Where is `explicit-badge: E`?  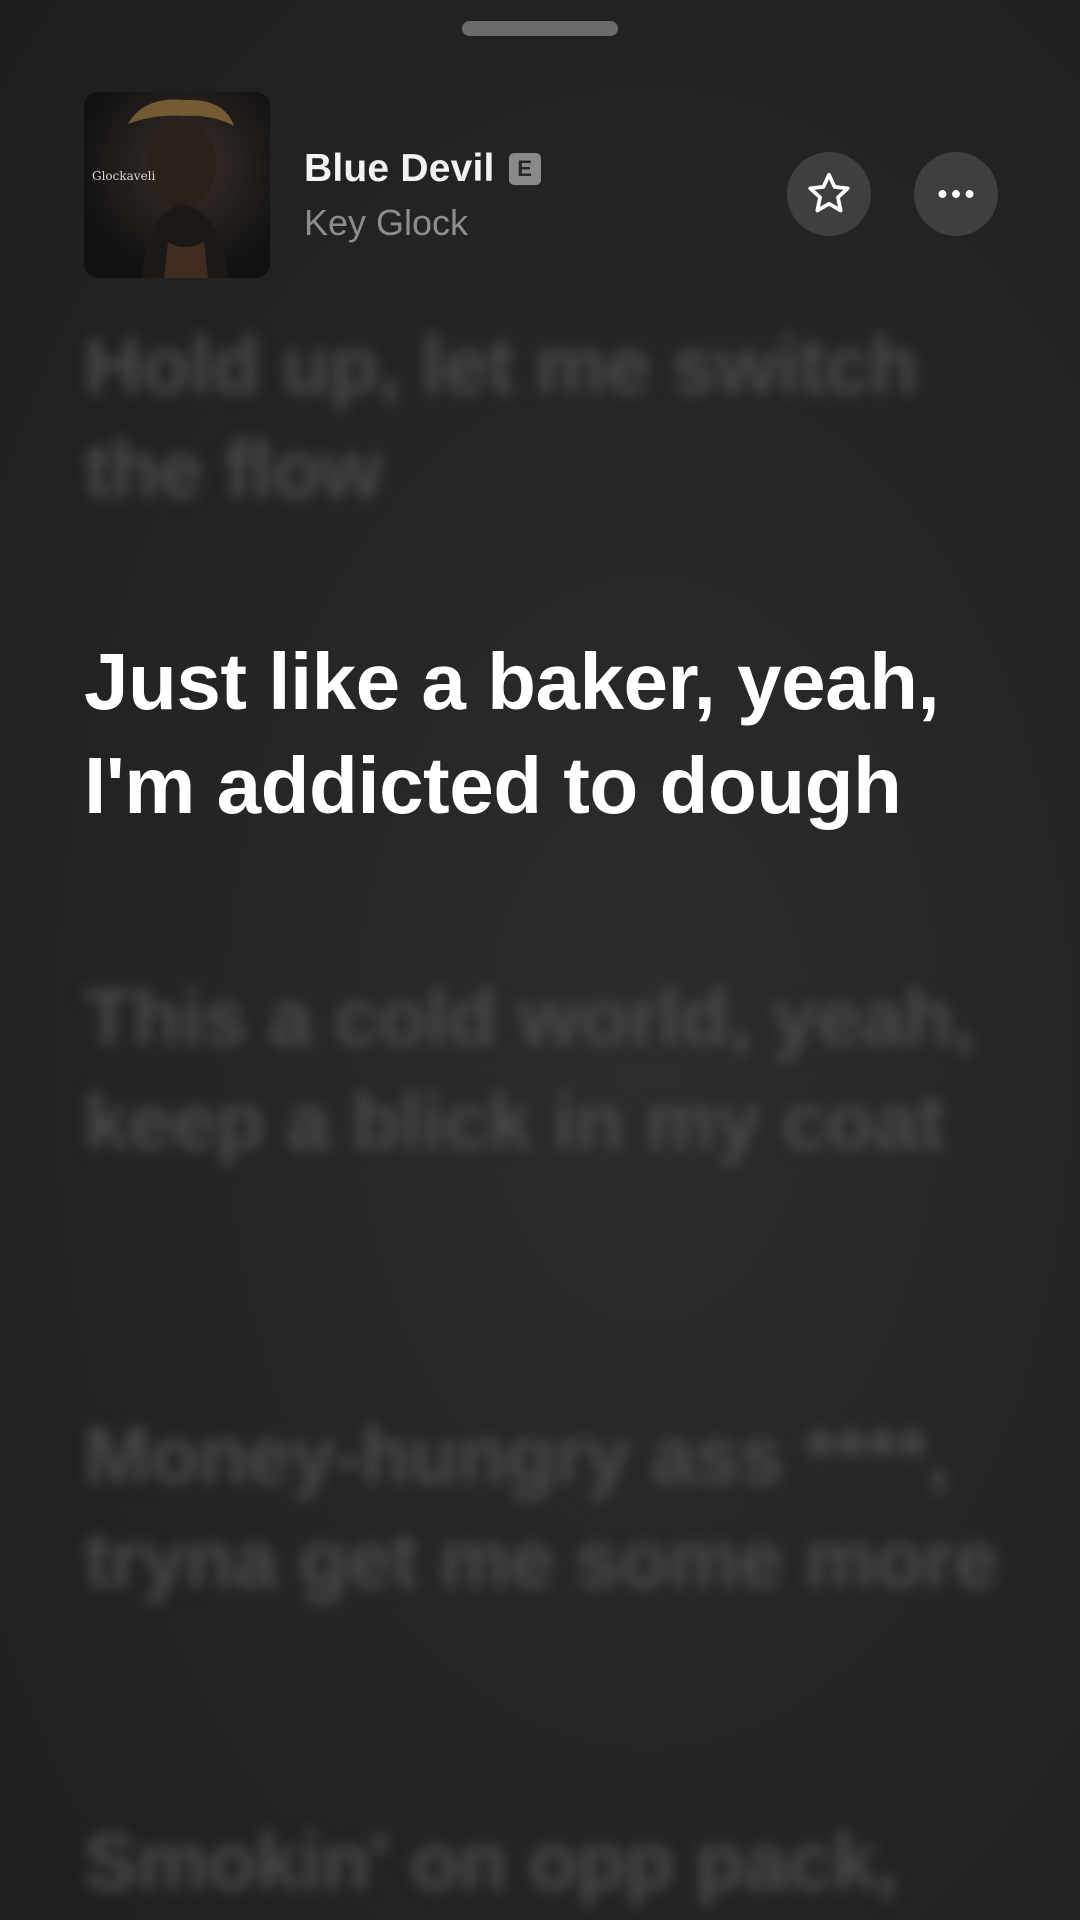 explicit-badge: E is located at coordinates (524, 169).